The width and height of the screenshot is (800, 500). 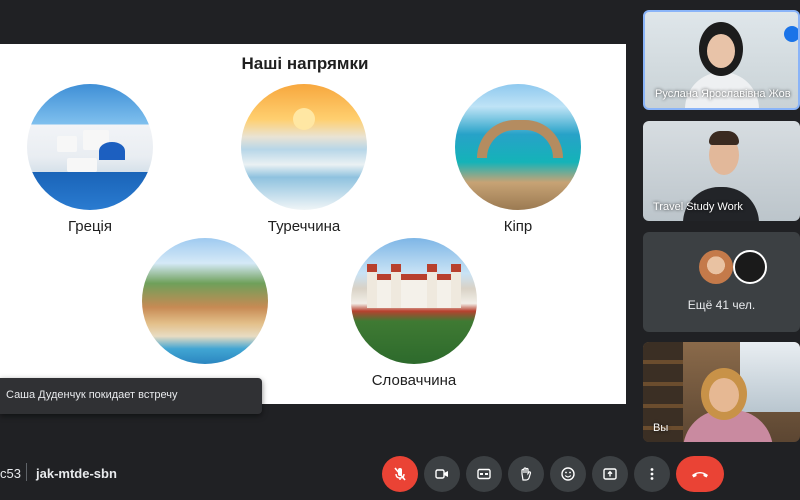 I want to click on toast-message: Саша Дуденчук покидает встречу, so click(x=92, y=395).